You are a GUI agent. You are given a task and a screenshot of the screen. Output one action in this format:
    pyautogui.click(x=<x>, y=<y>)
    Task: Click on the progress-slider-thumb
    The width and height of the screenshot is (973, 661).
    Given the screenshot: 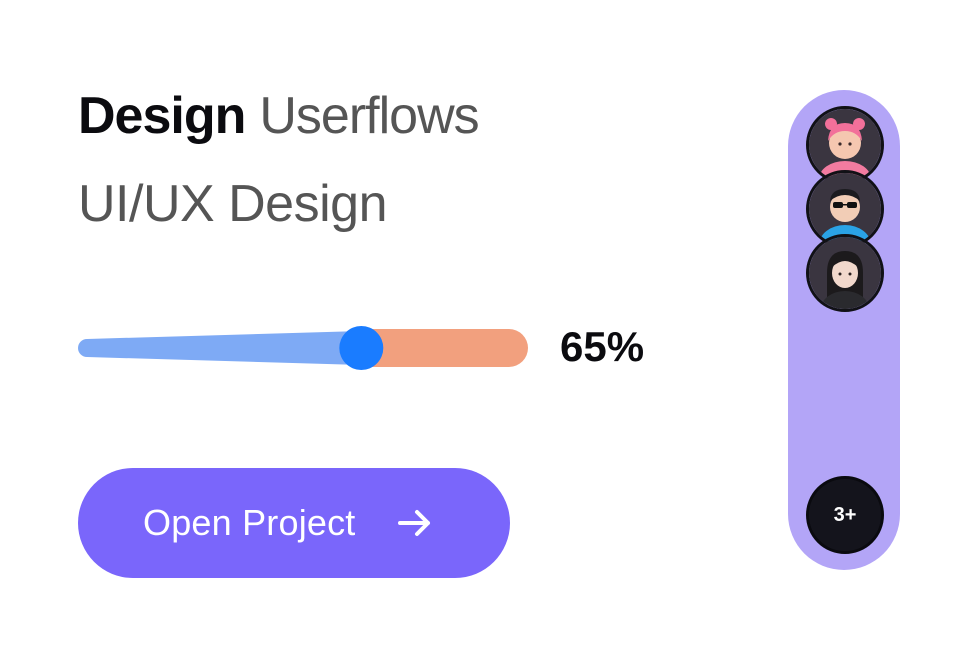 What is the action you would take?
    pyautogui.click(x=361, y=348)
    